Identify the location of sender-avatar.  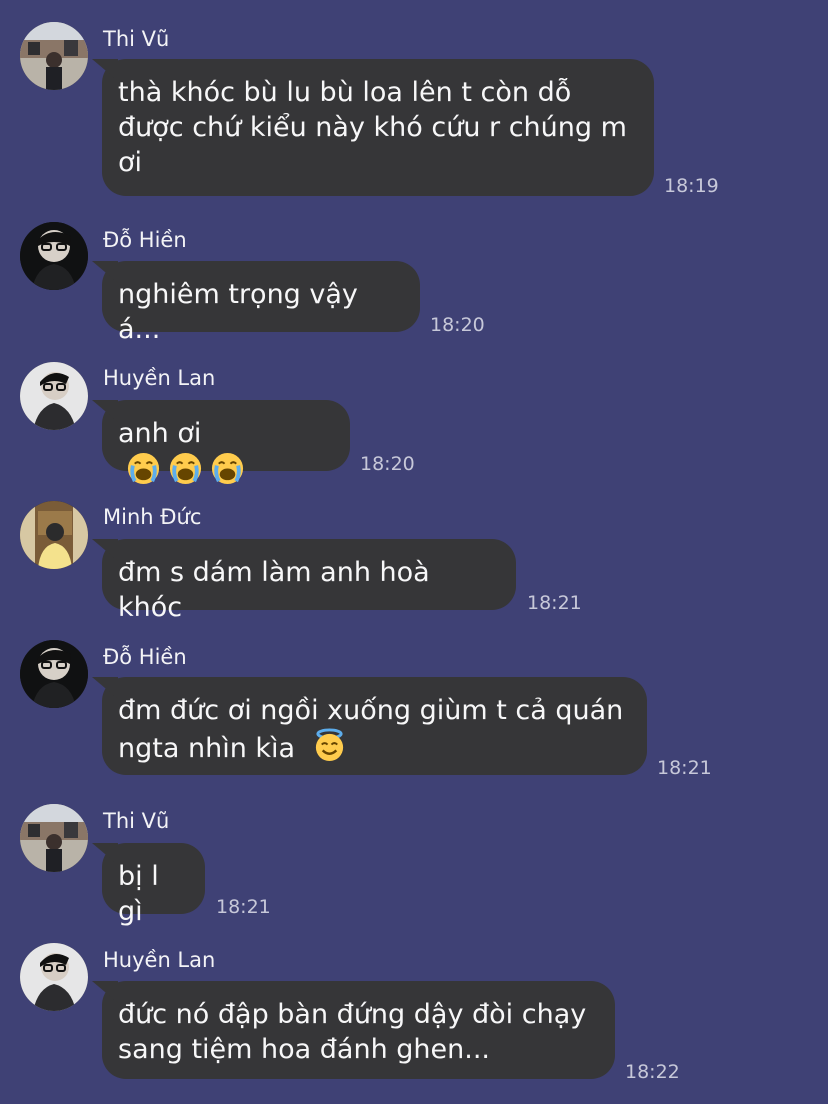
(54, 977).